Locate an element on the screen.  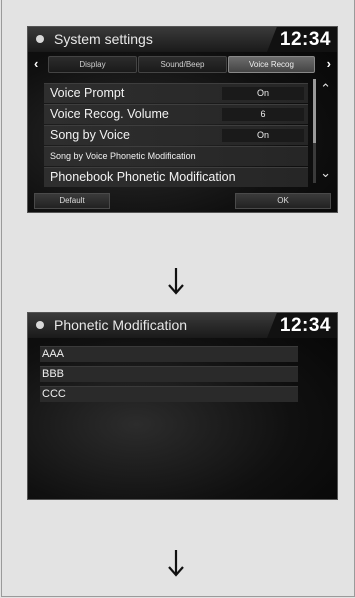
setting-row-voice-recog-volume: Voice Recog. Volume 6 is located at coordinates (176, 114).